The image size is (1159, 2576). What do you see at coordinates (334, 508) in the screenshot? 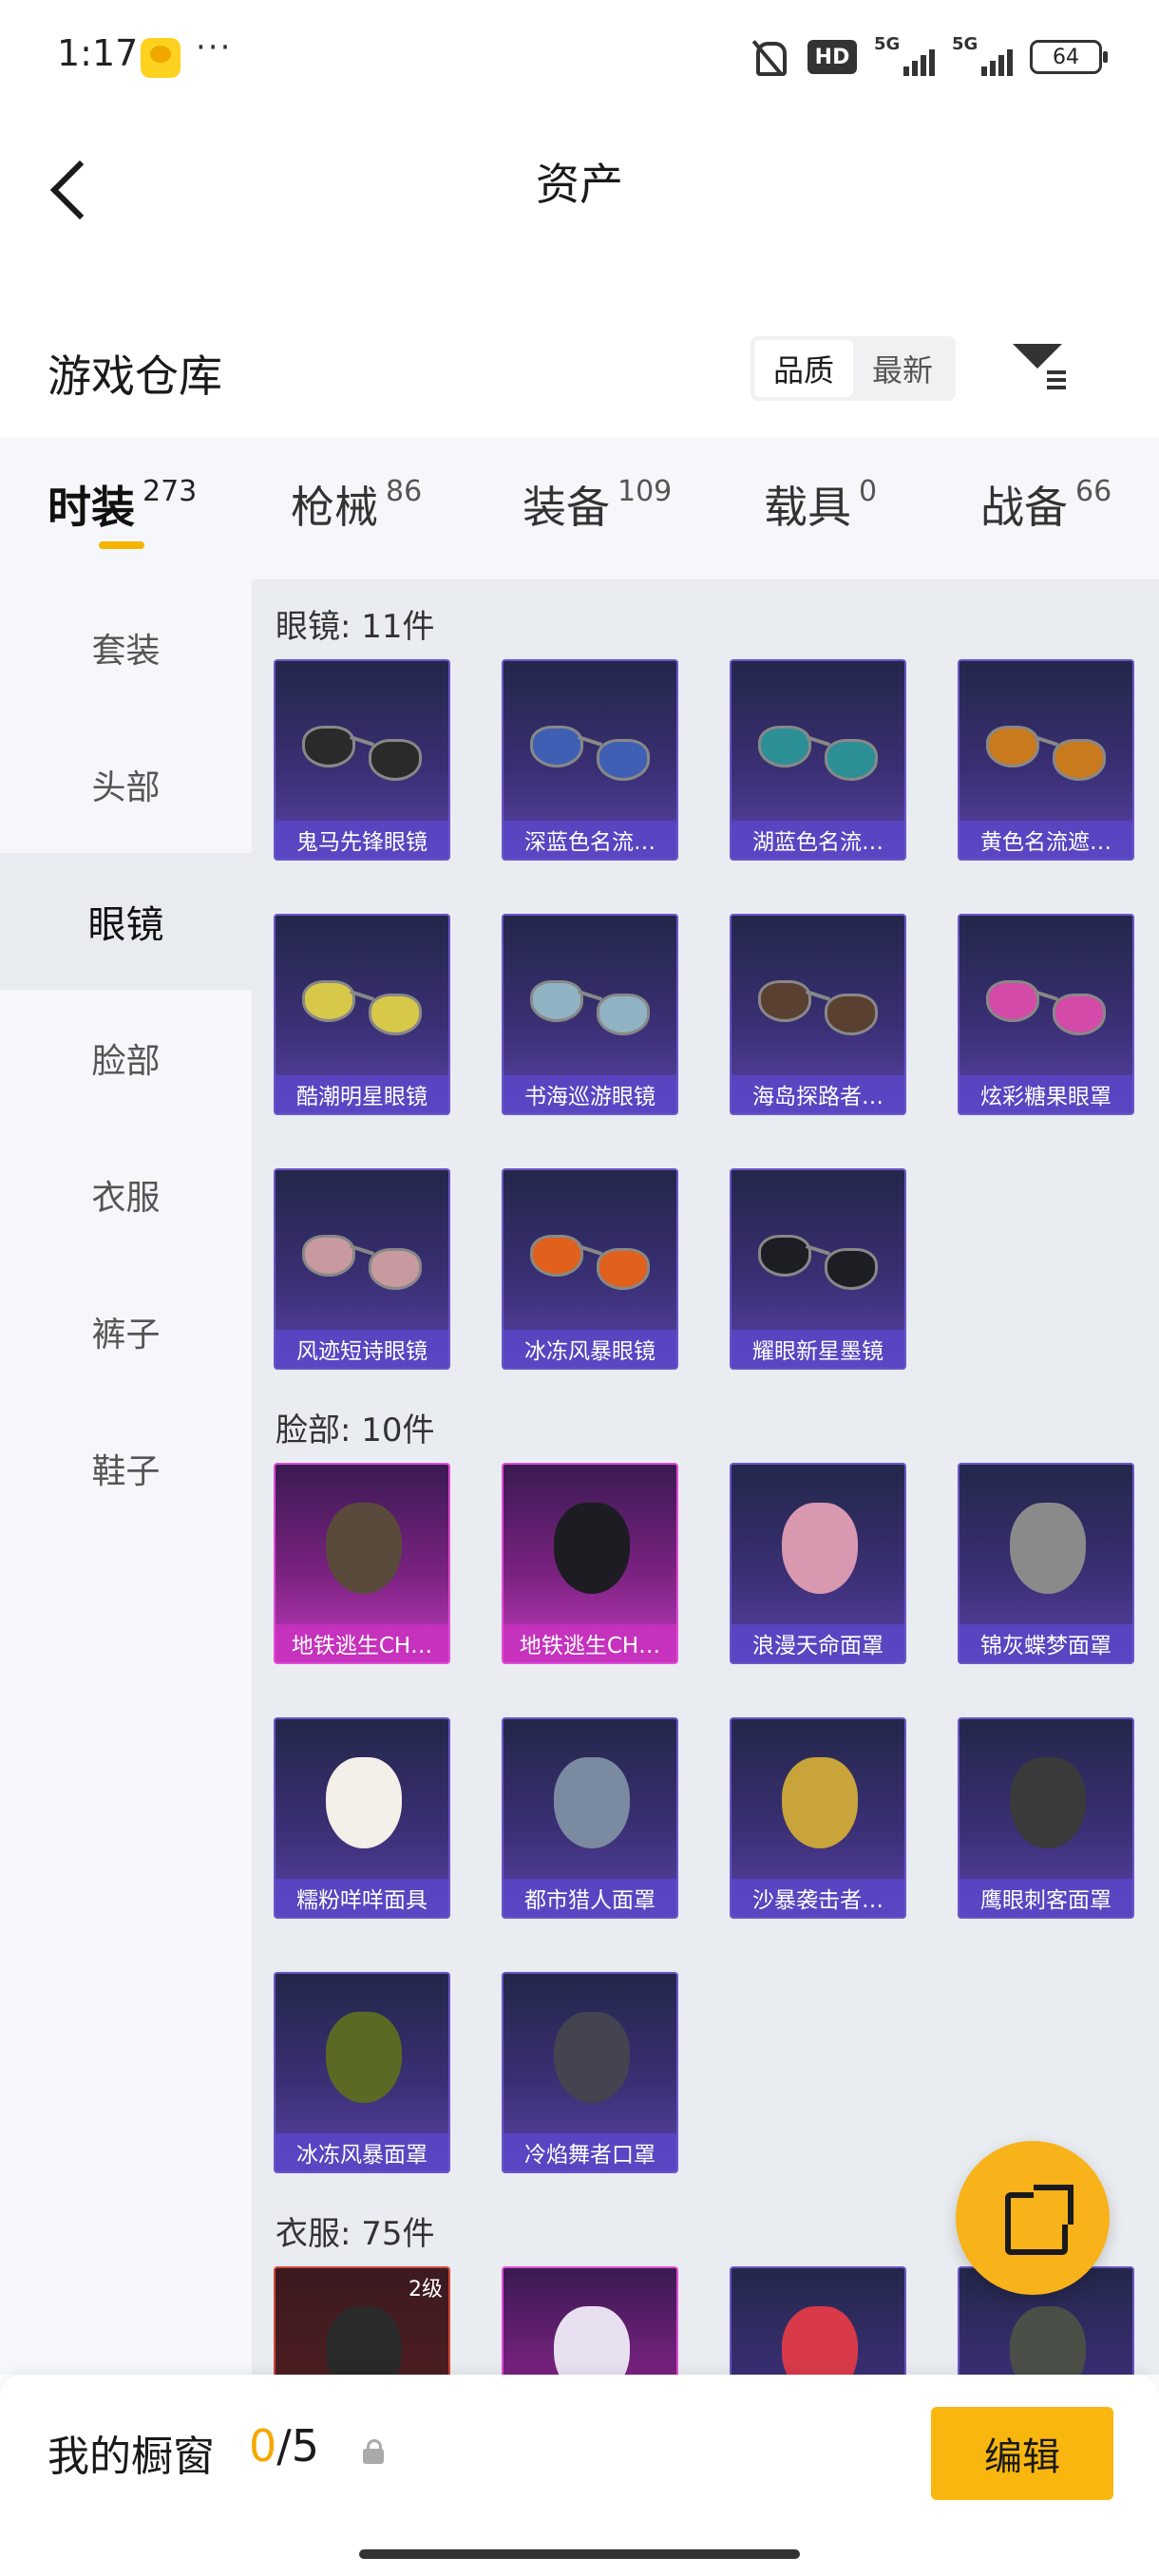
I see `tab-label: 枪械` at bounding box center [334, 508].